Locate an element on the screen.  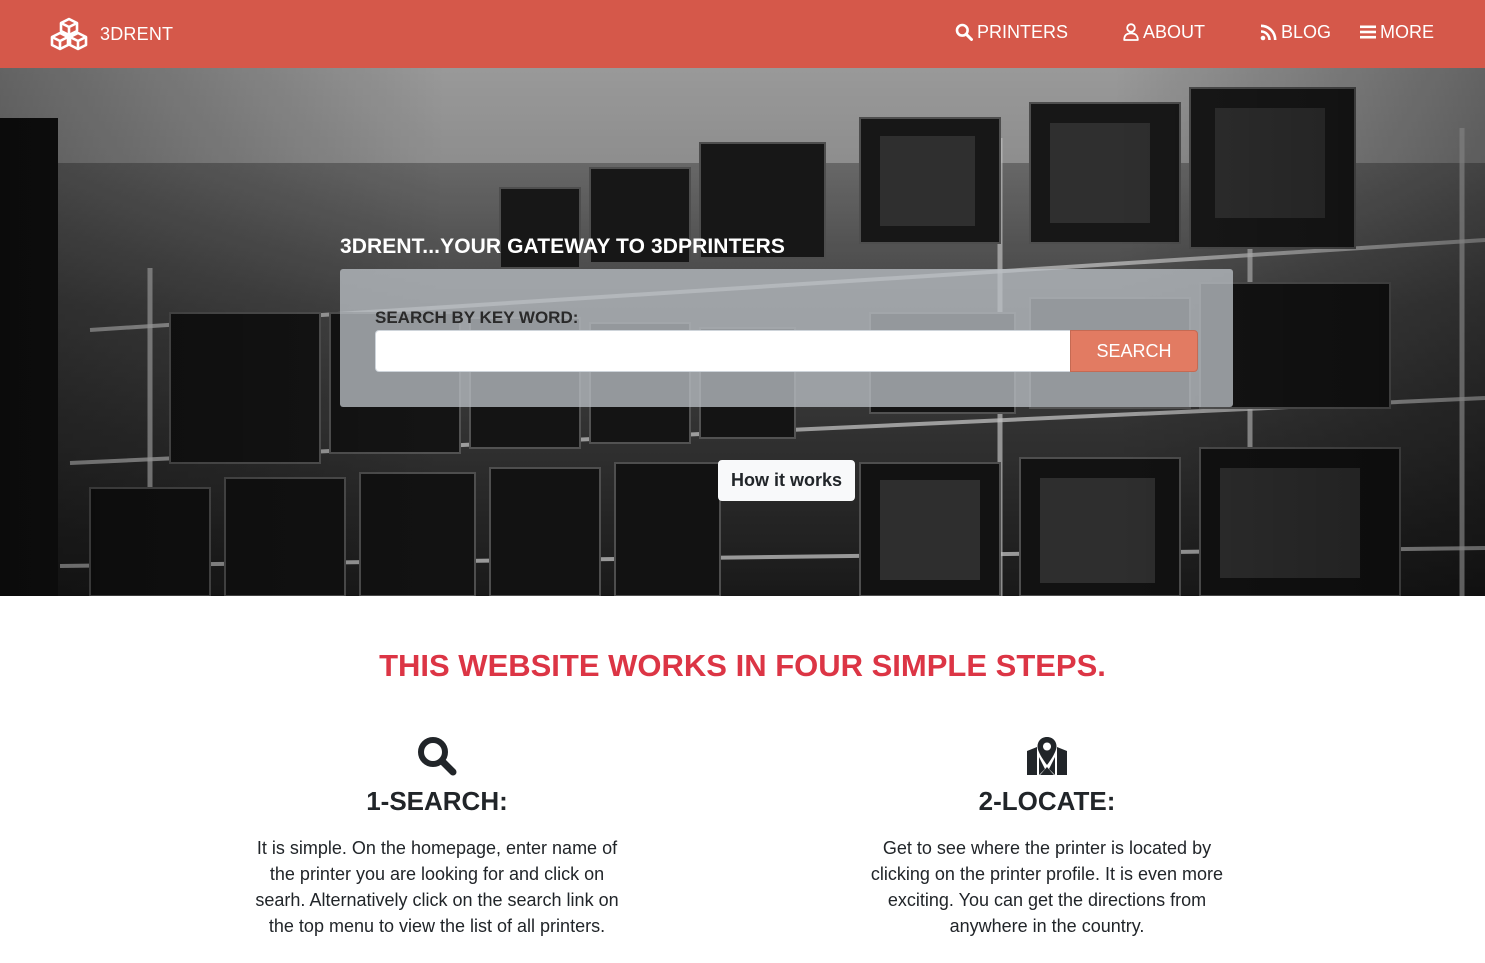
bars-icon is located at coordinates (1368, 32).